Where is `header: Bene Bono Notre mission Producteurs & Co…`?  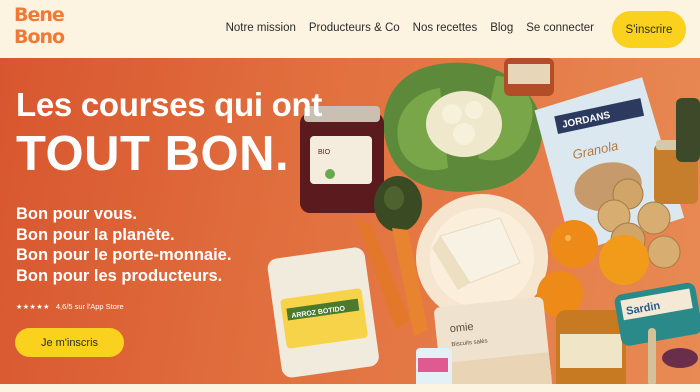 header: Bene Bono Notre mission Producteurs & Co… is located at coordinates (350, 29).